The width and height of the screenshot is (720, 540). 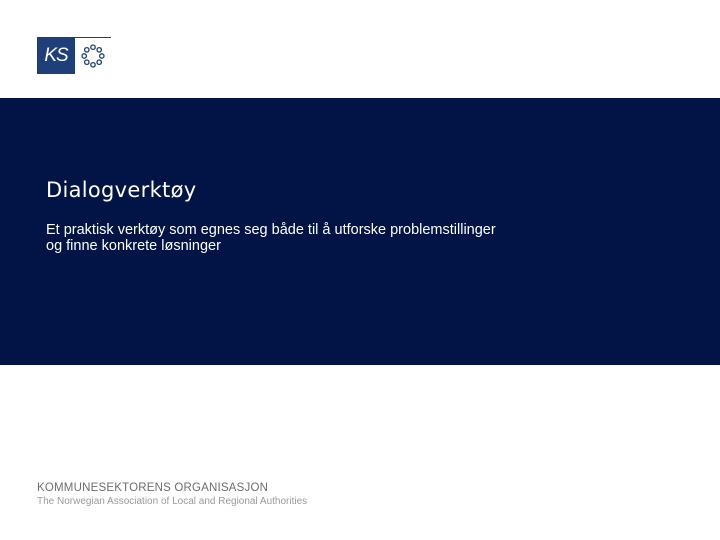 I want to click on ks-logo-box: KS, so click(x=56, y=55).